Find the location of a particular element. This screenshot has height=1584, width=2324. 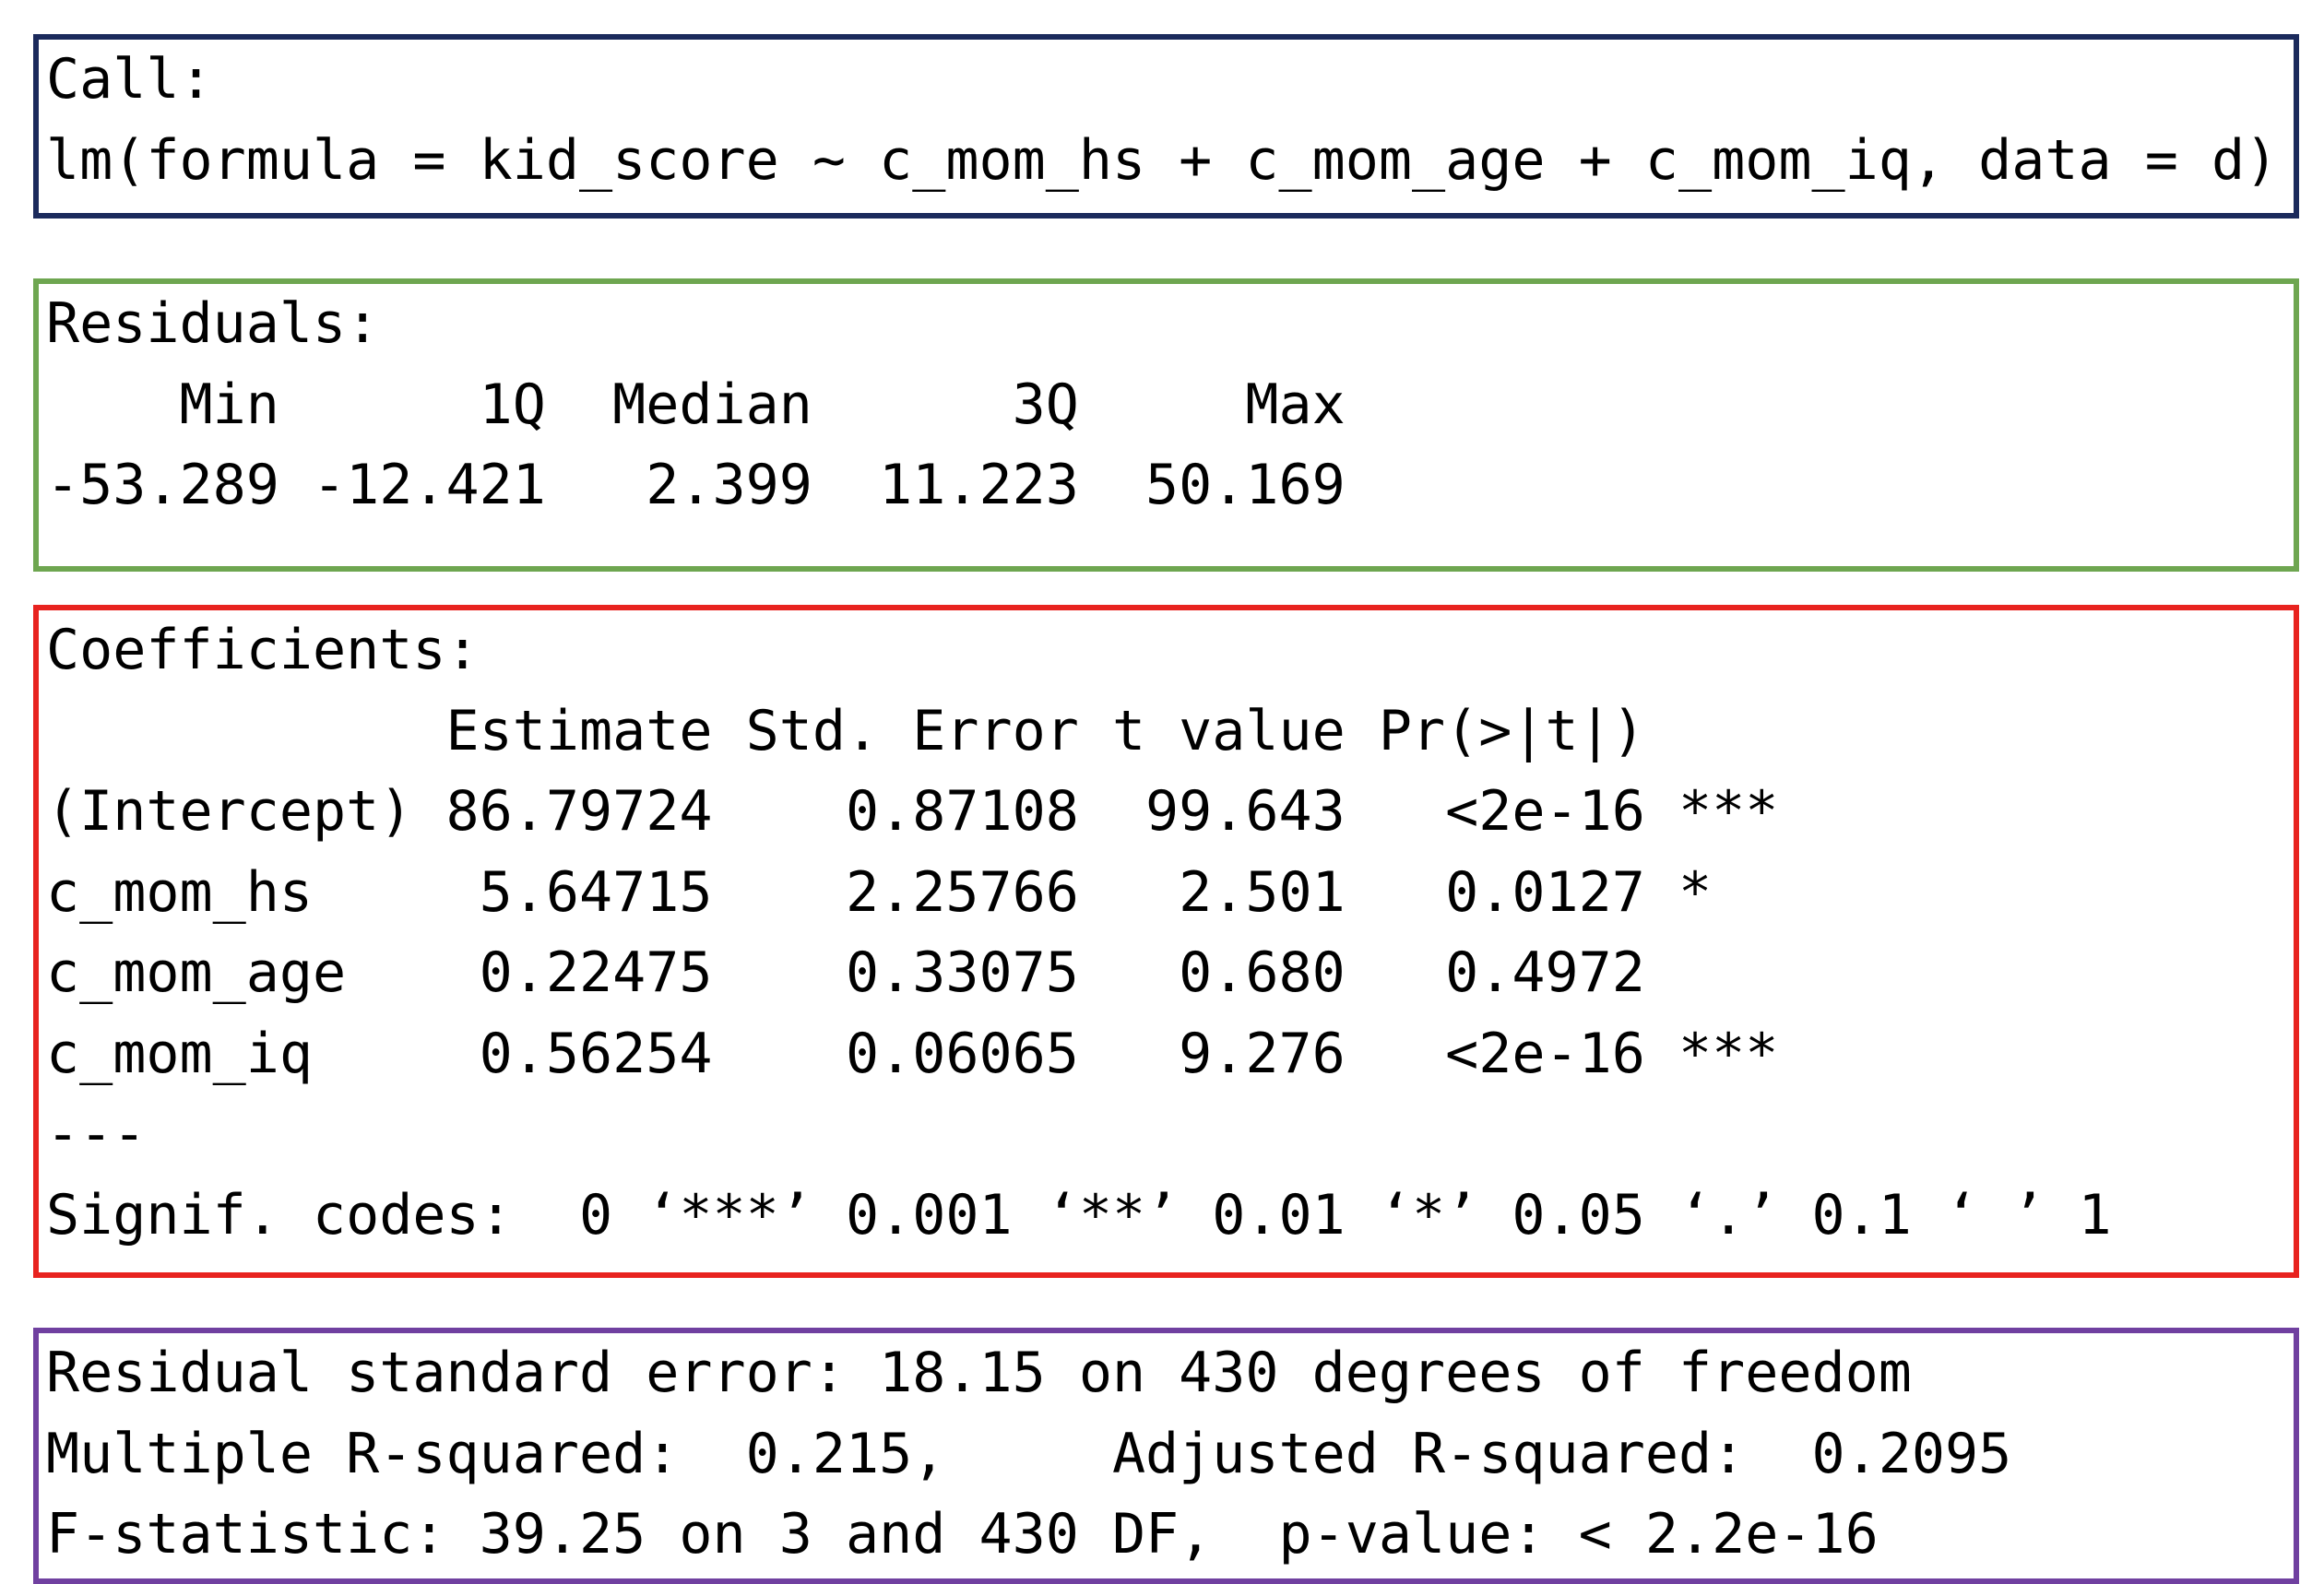

residuals-values-row: -53.289 -12.421 2.399 11.223 50.169 is located at coordinates (712, 485).